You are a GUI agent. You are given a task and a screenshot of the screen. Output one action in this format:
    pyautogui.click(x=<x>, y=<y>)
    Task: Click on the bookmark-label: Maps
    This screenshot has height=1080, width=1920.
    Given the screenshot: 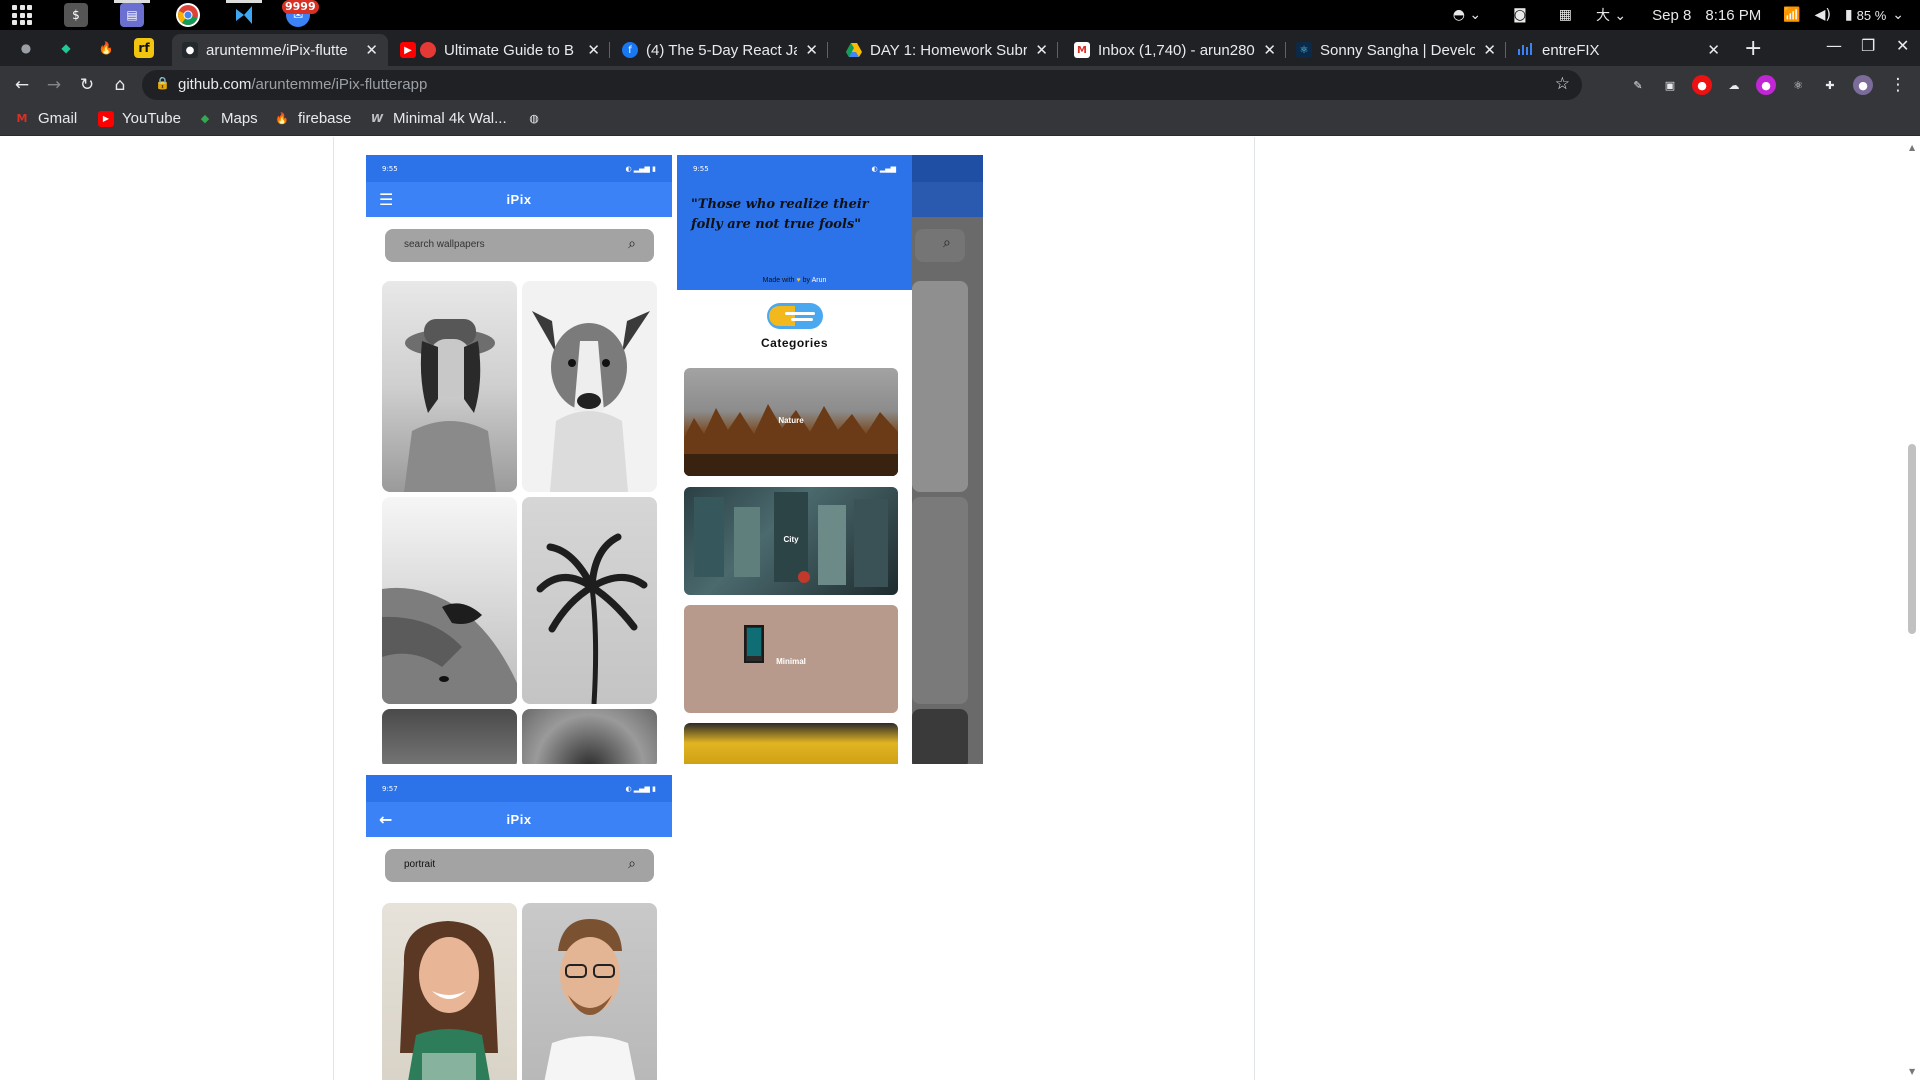 What is the action you would take?
    pyautogui.click(x=239, y=118)
    